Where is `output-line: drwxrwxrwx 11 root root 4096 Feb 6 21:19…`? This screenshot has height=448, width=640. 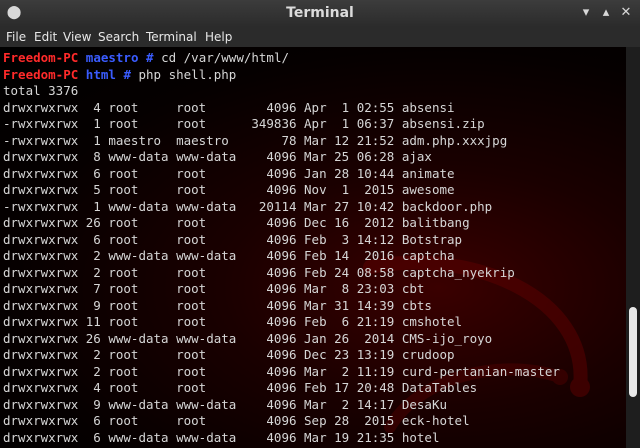
output-line: drwxrwxrwx 11 root root 4096 Feb 6 21:19… is located at coordinates (233, 321).